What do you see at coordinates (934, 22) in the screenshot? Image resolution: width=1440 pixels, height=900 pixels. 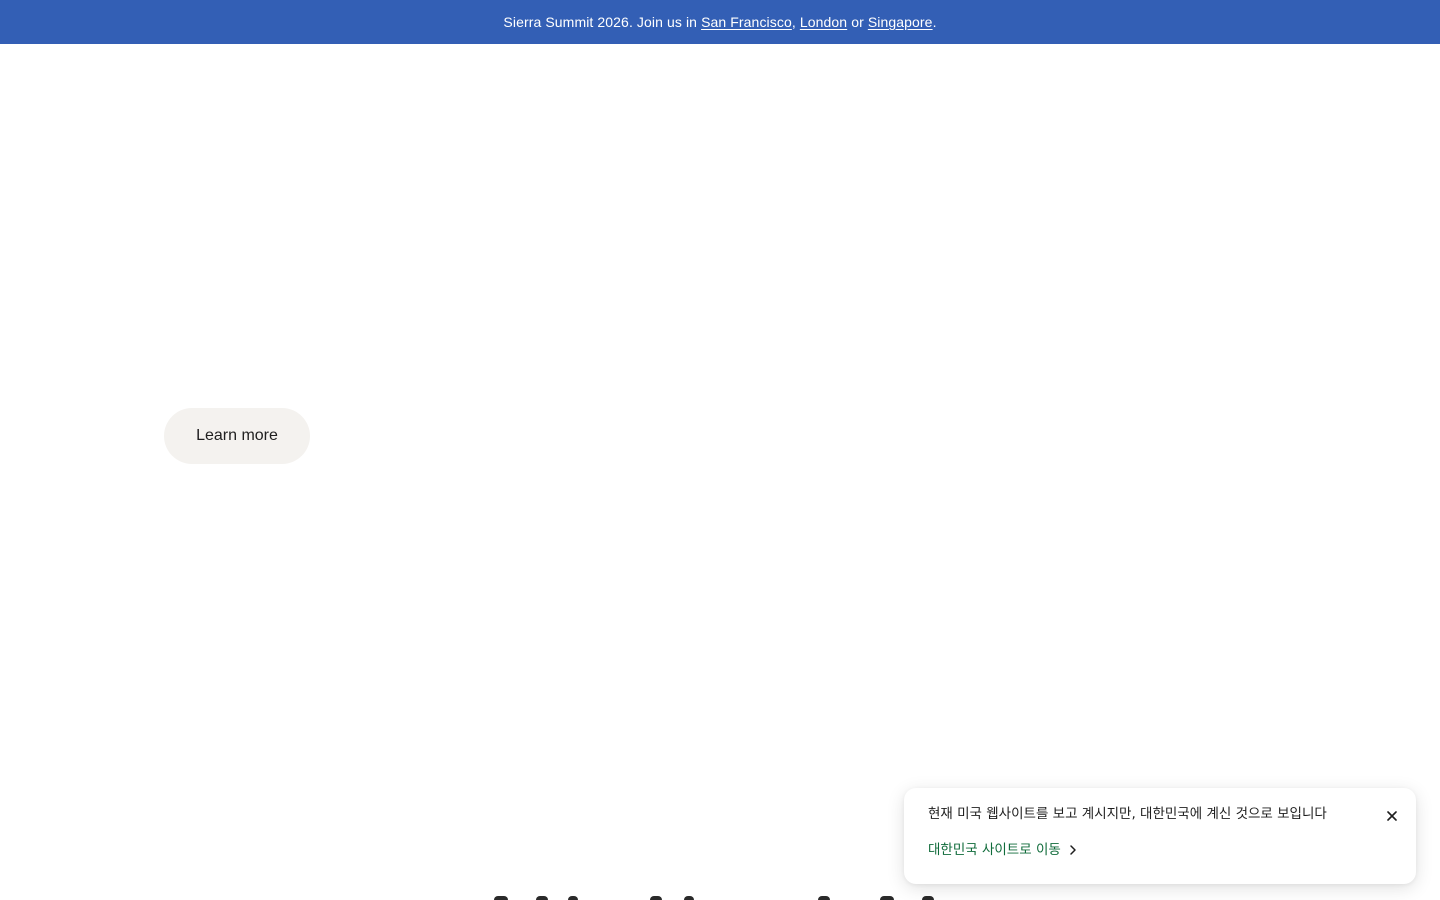 I see `banner-period: .` at bounding box center [934, 22].